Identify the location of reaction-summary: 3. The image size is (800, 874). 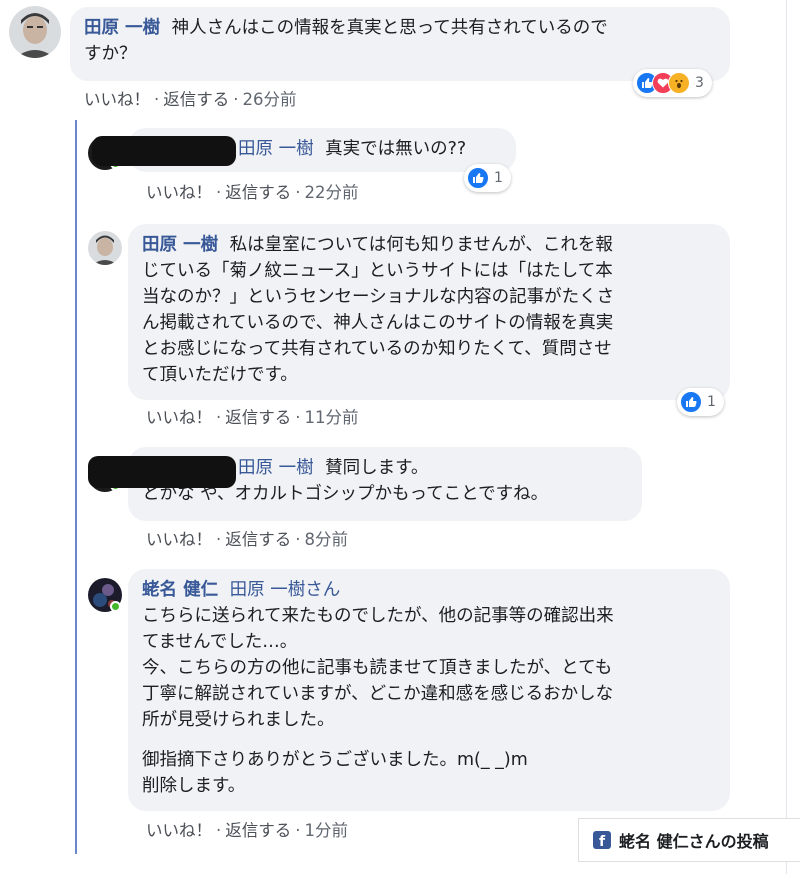
(672, 83).